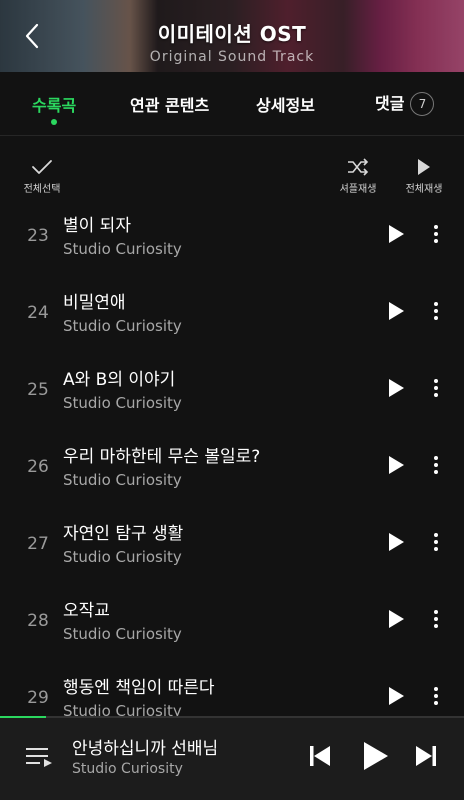  Describe the element at coordinates (232, 57) in the screenshot. I see `page-subtitle: Original Sound Track` at that location.